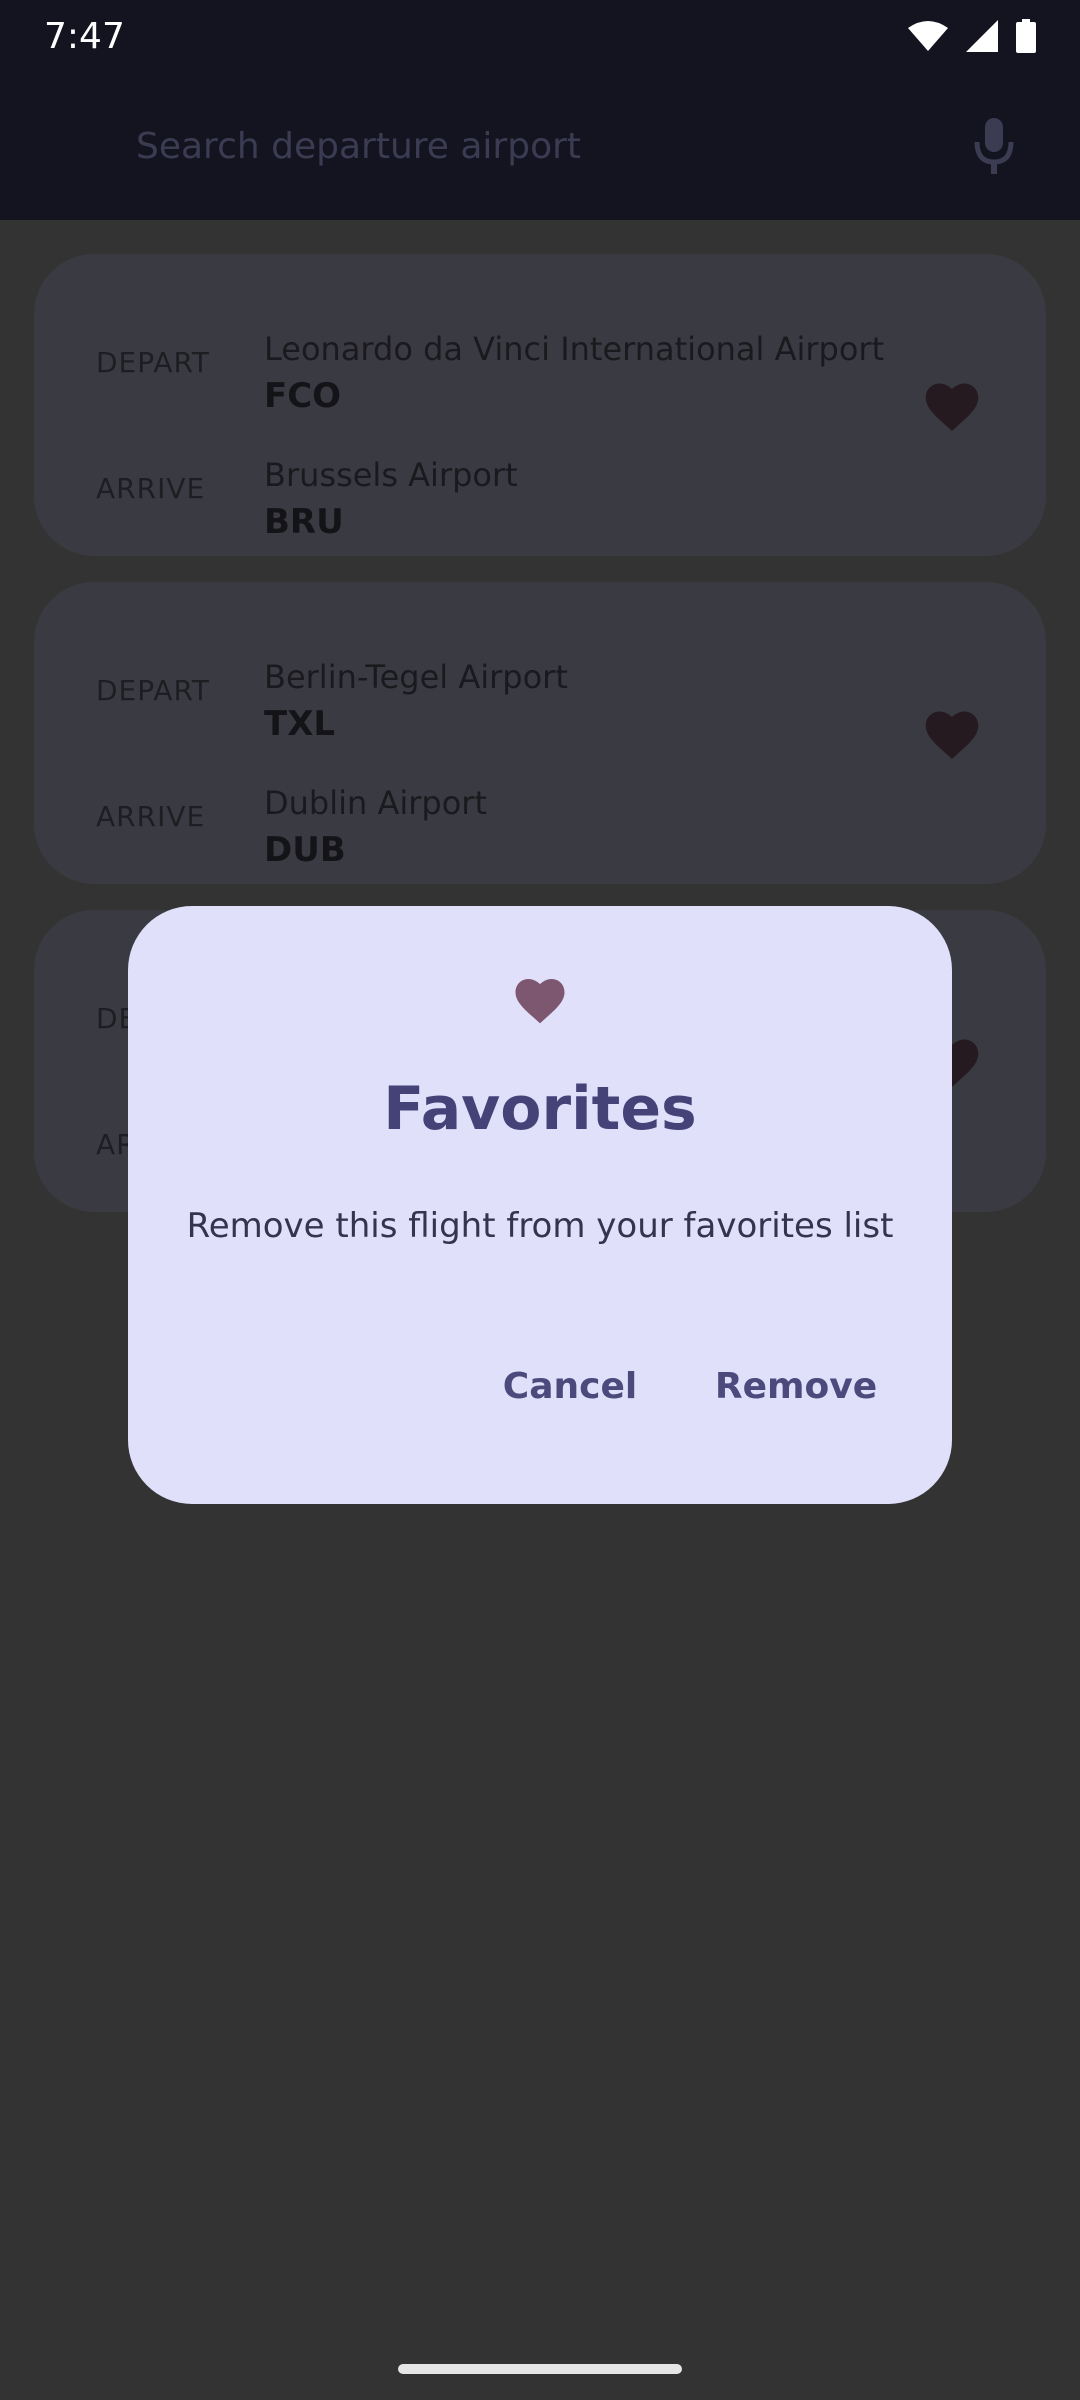 The image size is (1080, 2400). Describe the element at coordinates (303, 396) in the screenshot. I see `depart-airport-code: FCO` at that location.